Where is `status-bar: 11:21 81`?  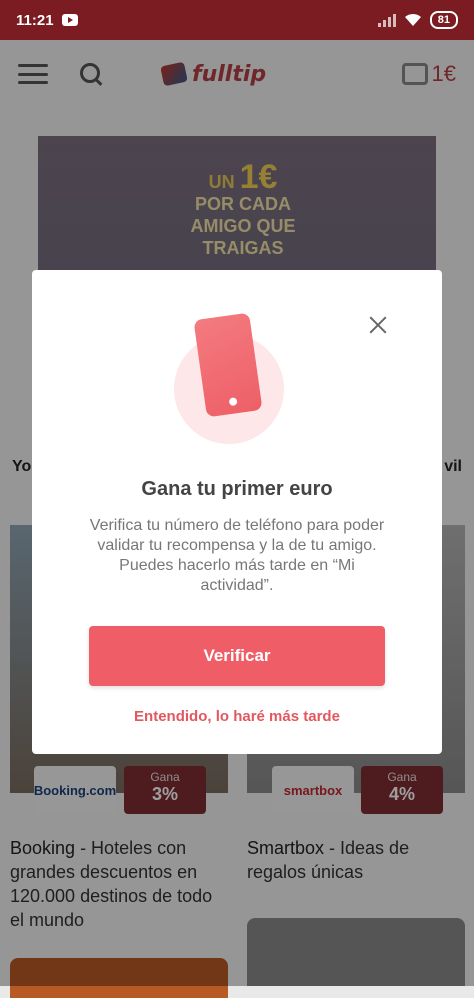 status-bar: 11:21 81 is located at coordinates (237, 20).